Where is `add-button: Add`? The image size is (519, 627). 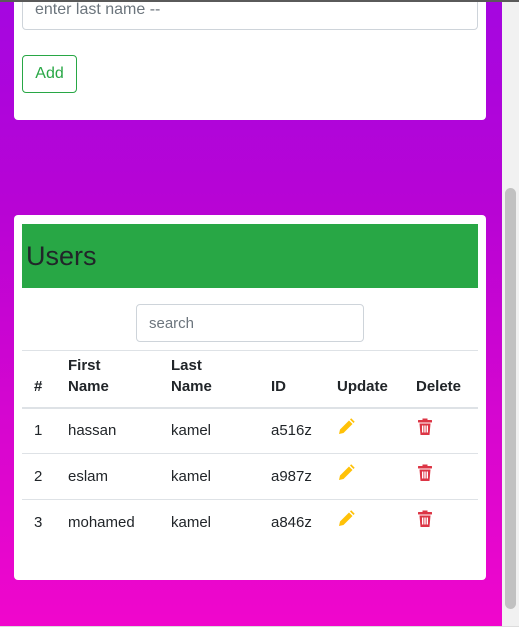
add-button: Add is located at coordinates (49, 74).